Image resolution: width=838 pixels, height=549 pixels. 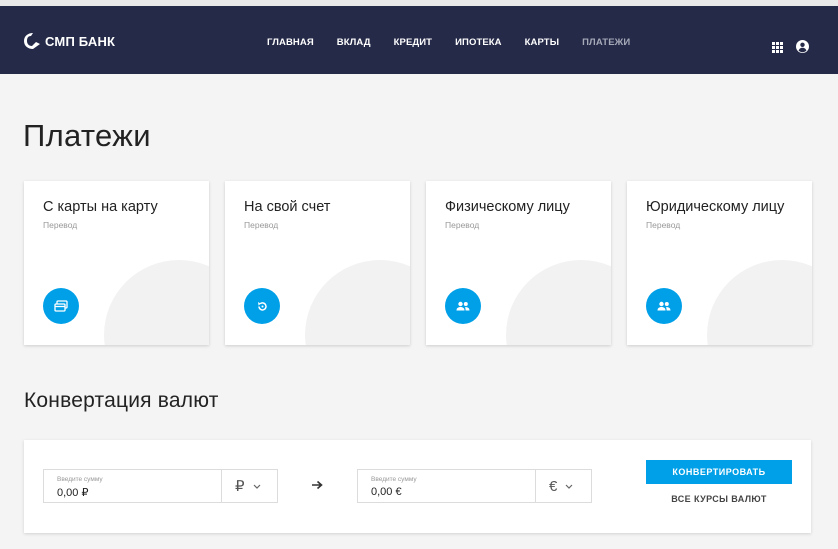 I want to click on card-transfer-button, so click(x=61, y=306).